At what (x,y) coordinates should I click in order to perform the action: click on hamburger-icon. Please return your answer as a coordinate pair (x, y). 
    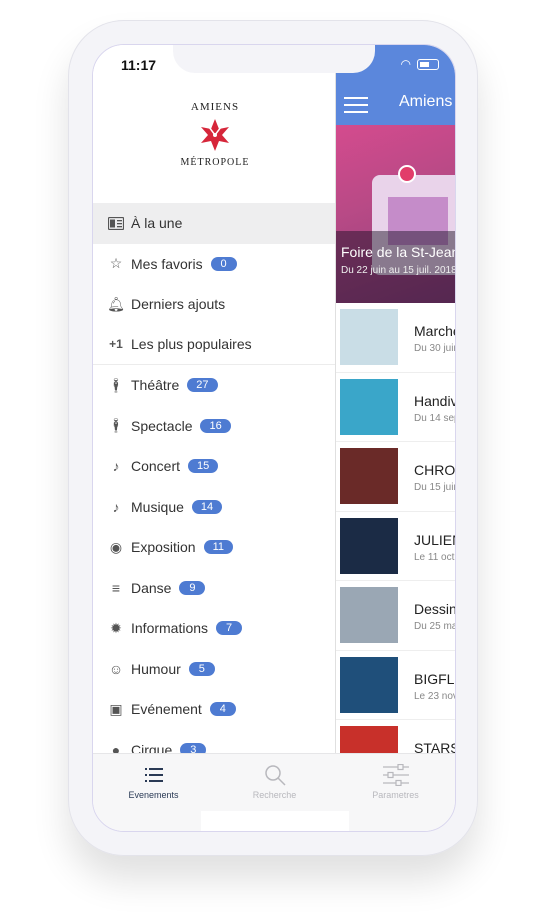
    Looking at the image, I should click on (356, 106).